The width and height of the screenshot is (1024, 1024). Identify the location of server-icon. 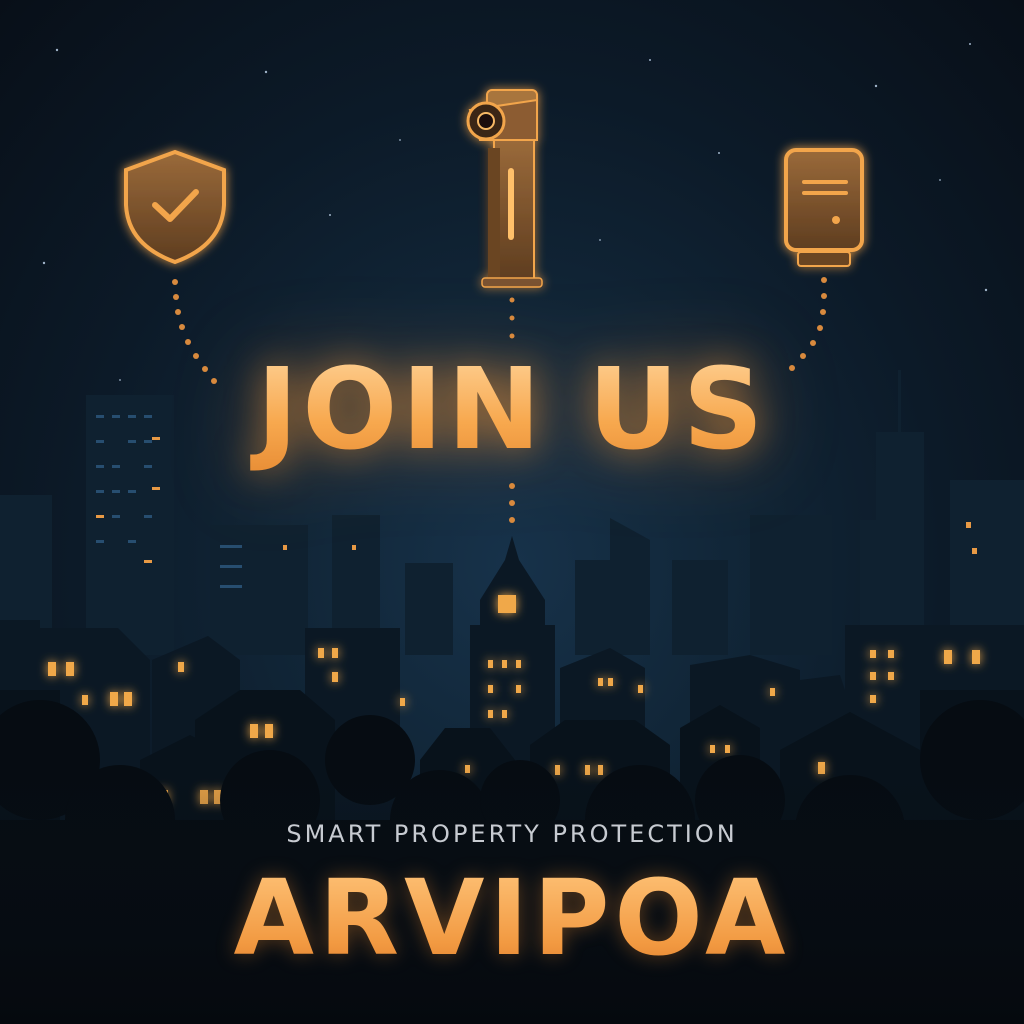
(824, 207).